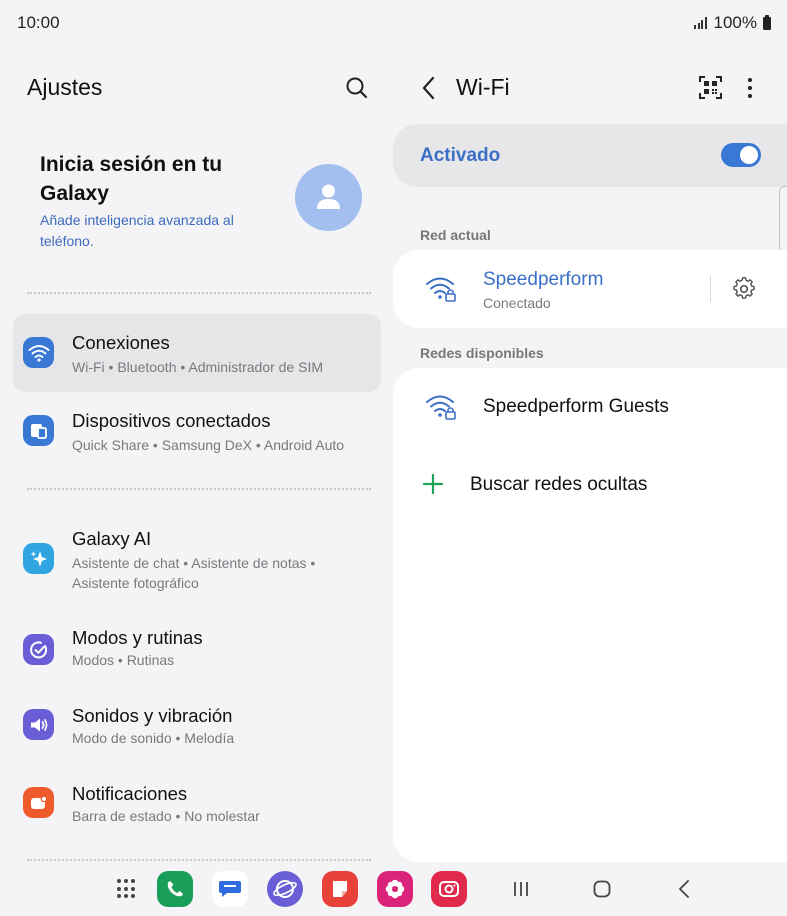  Describe the element at coordinates (735, 22) in the screenshot. I see `battery-percent: 100%` at that location.